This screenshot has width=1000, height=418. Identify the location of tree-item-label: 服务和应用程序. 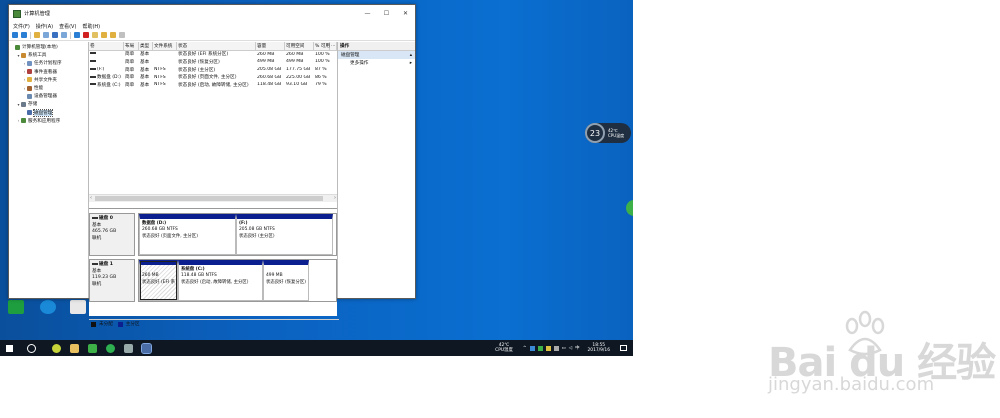
(44, 121).